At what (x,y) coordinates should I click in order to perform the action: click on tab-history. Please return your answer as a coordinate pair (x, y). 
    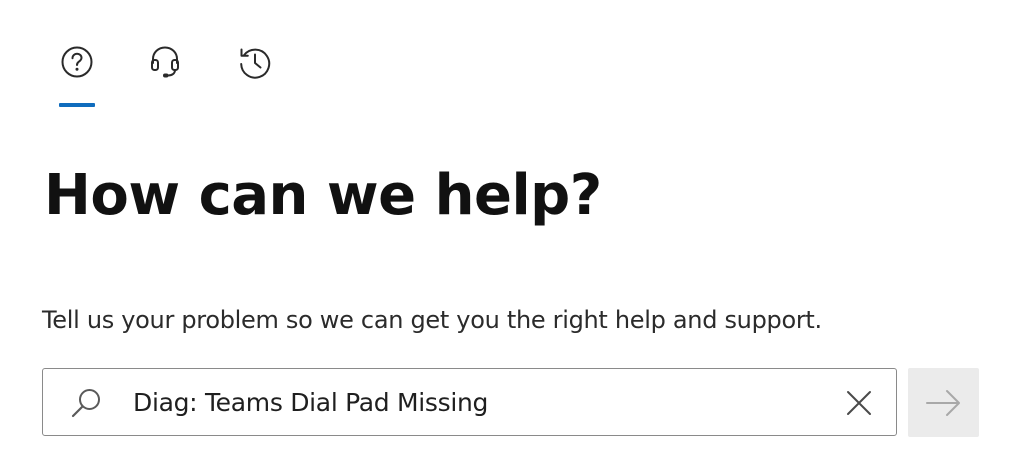
    Looking at the image, I should click on (255, 62).